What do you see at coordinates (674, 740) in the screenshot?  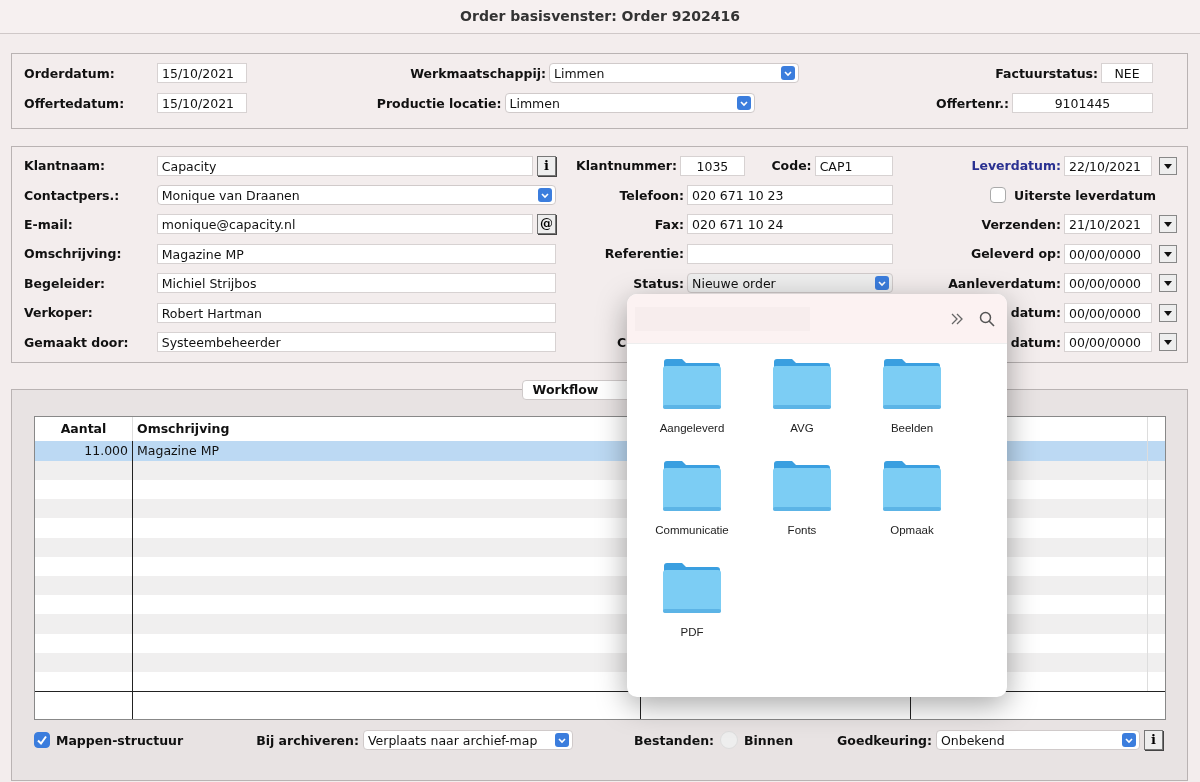 I see `field-label: Bestanden:` at bounding box center [674, 740].